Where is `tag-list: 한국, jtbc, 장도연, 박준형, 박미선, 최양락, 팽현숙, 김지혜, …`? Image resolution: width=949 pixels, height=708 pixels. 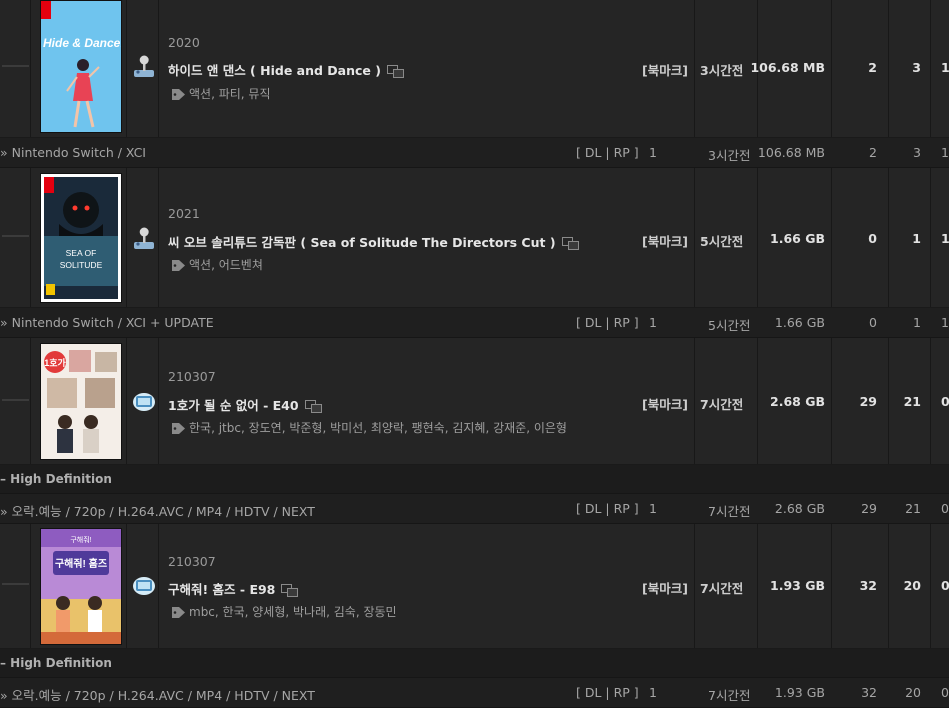
tag-list: 한국, jtbc, 장도연, 박준형, 박미선, 최양락, 팽현숙, 김지혜, … is located at coordinates (369, 427).